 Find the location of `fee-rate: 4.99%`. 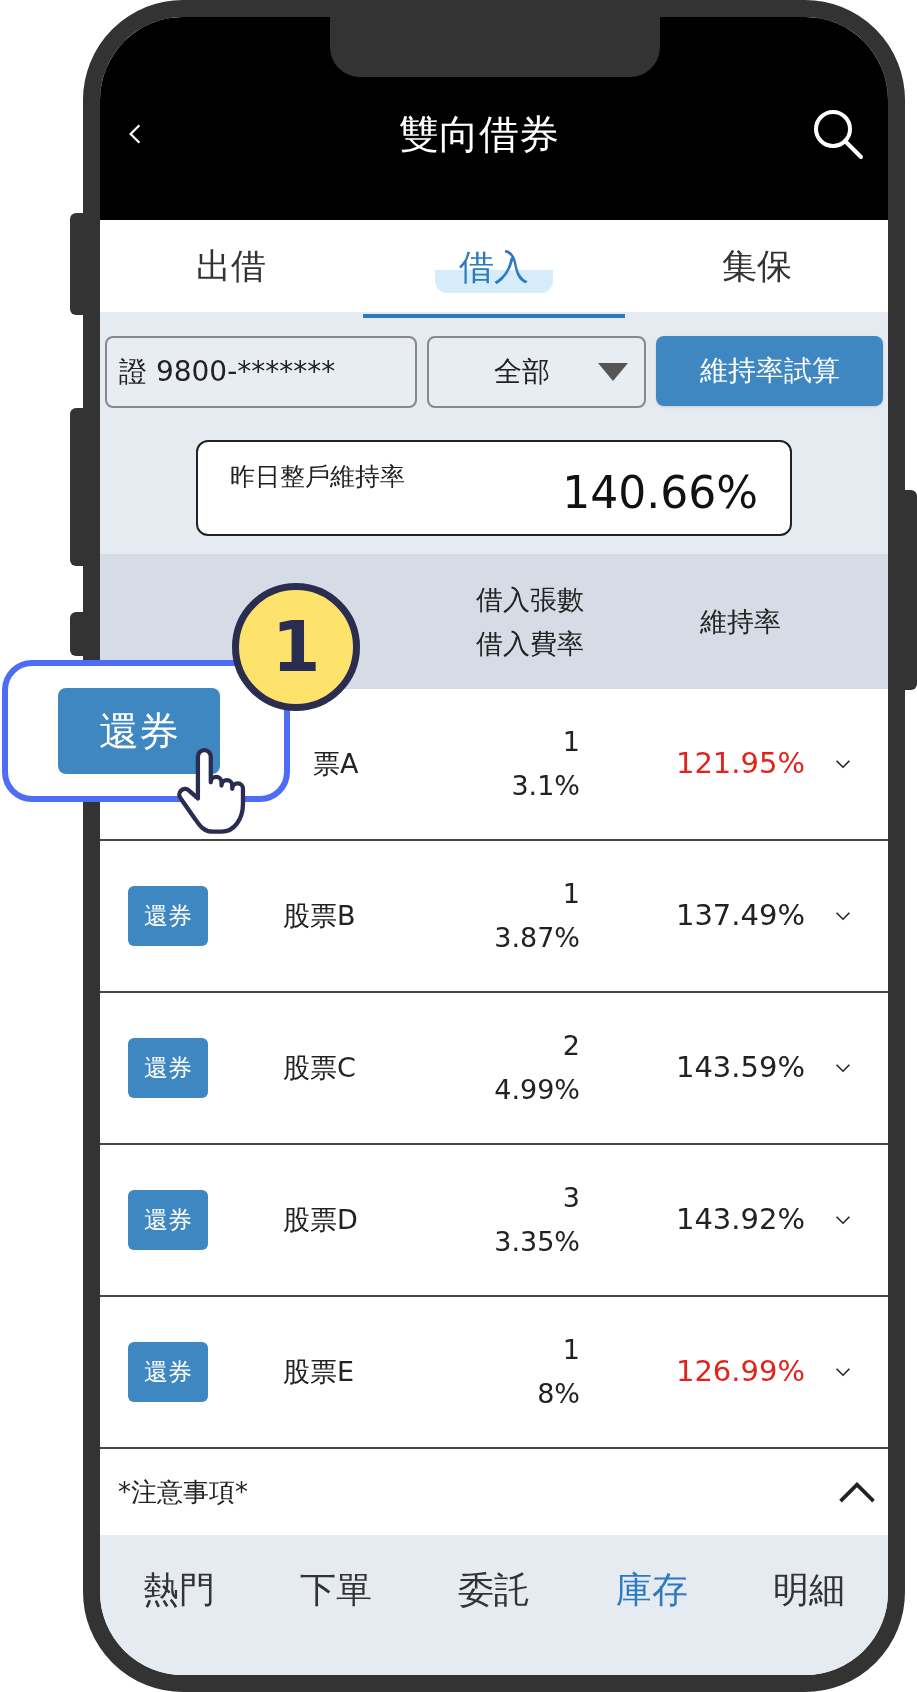

fee-rate: 4.99% is located at coordinates (537, 1090).